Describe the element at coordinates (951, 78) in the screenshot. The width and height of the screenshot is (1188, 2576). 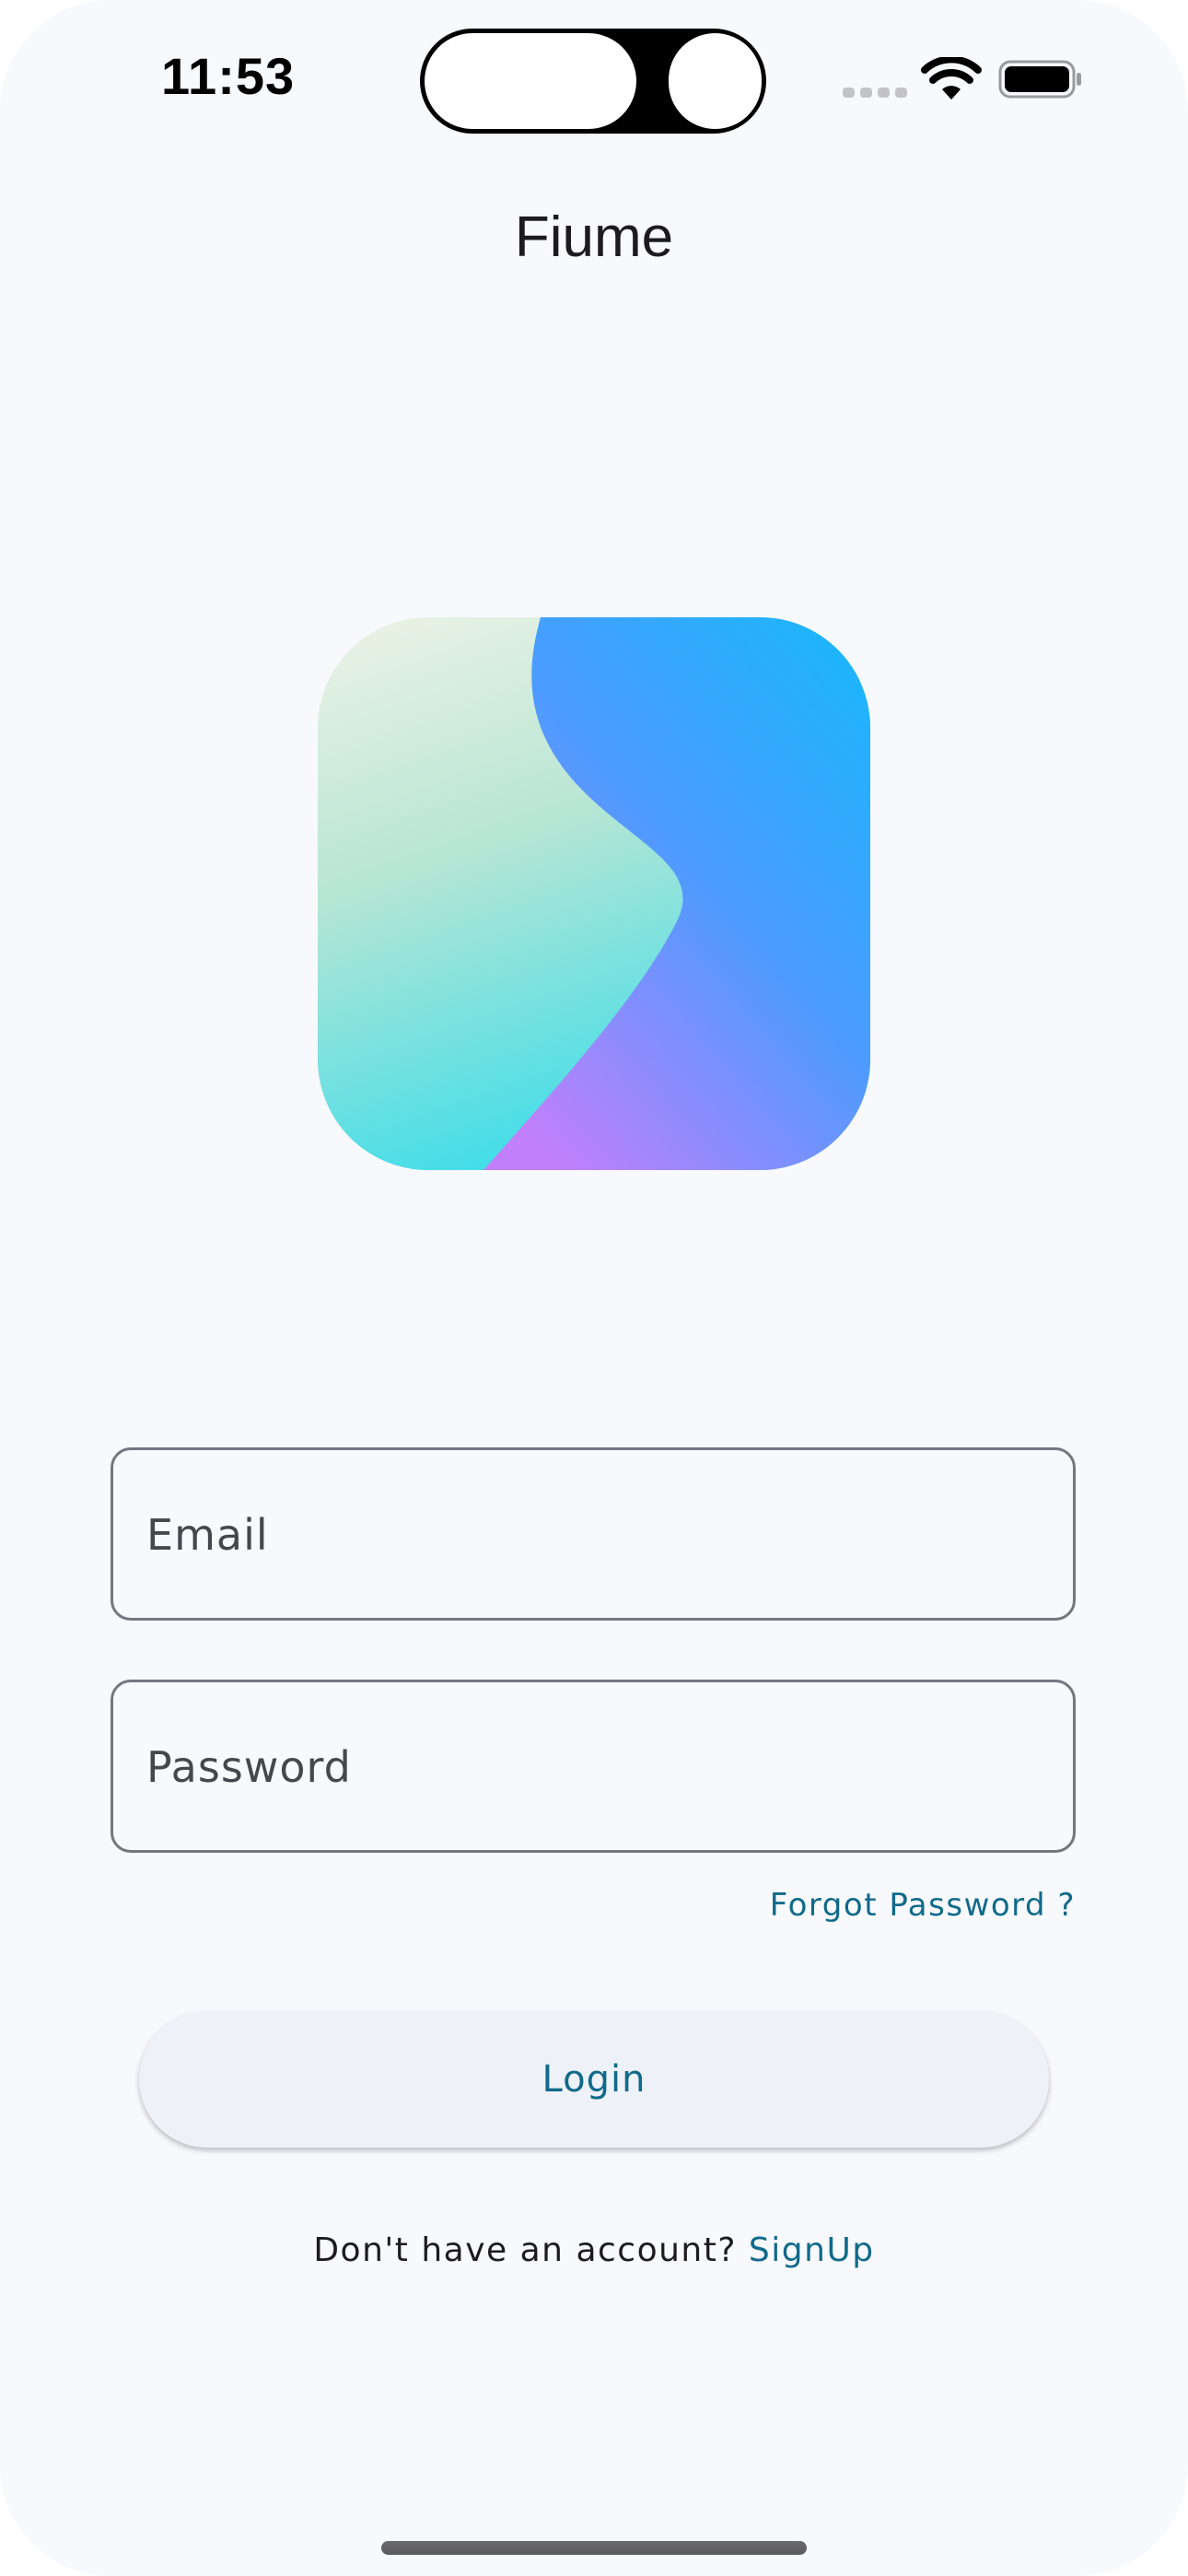
I see `wifi-icon` at that location.